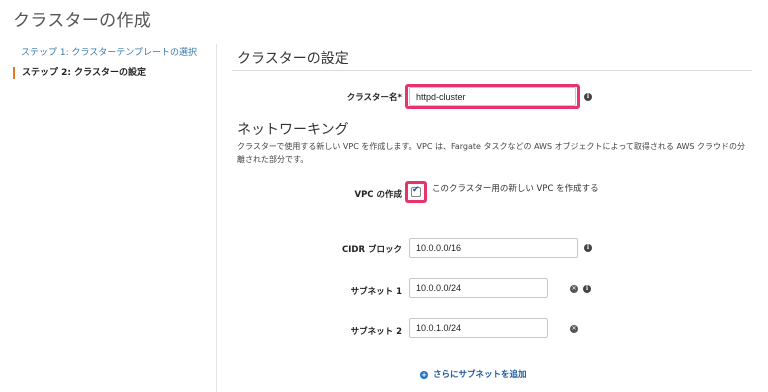 This screenshot has width=768, height=392. Describe the element at coordinates (293, 59) in the screenshot. I see `cluster-settings-title: クラスターの設定` at that location.